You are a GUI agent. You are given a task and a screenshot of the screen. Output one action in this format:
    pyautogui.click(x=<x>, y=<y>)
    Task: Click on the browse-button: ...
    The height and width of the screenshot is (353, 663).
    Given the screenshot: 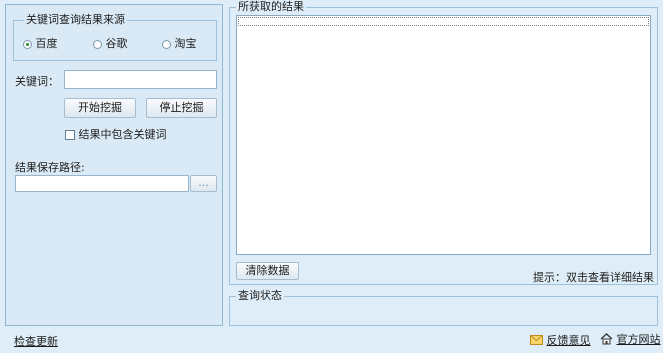 What is the action you would take?
    pyautogui.click(x=203, y=183)
    